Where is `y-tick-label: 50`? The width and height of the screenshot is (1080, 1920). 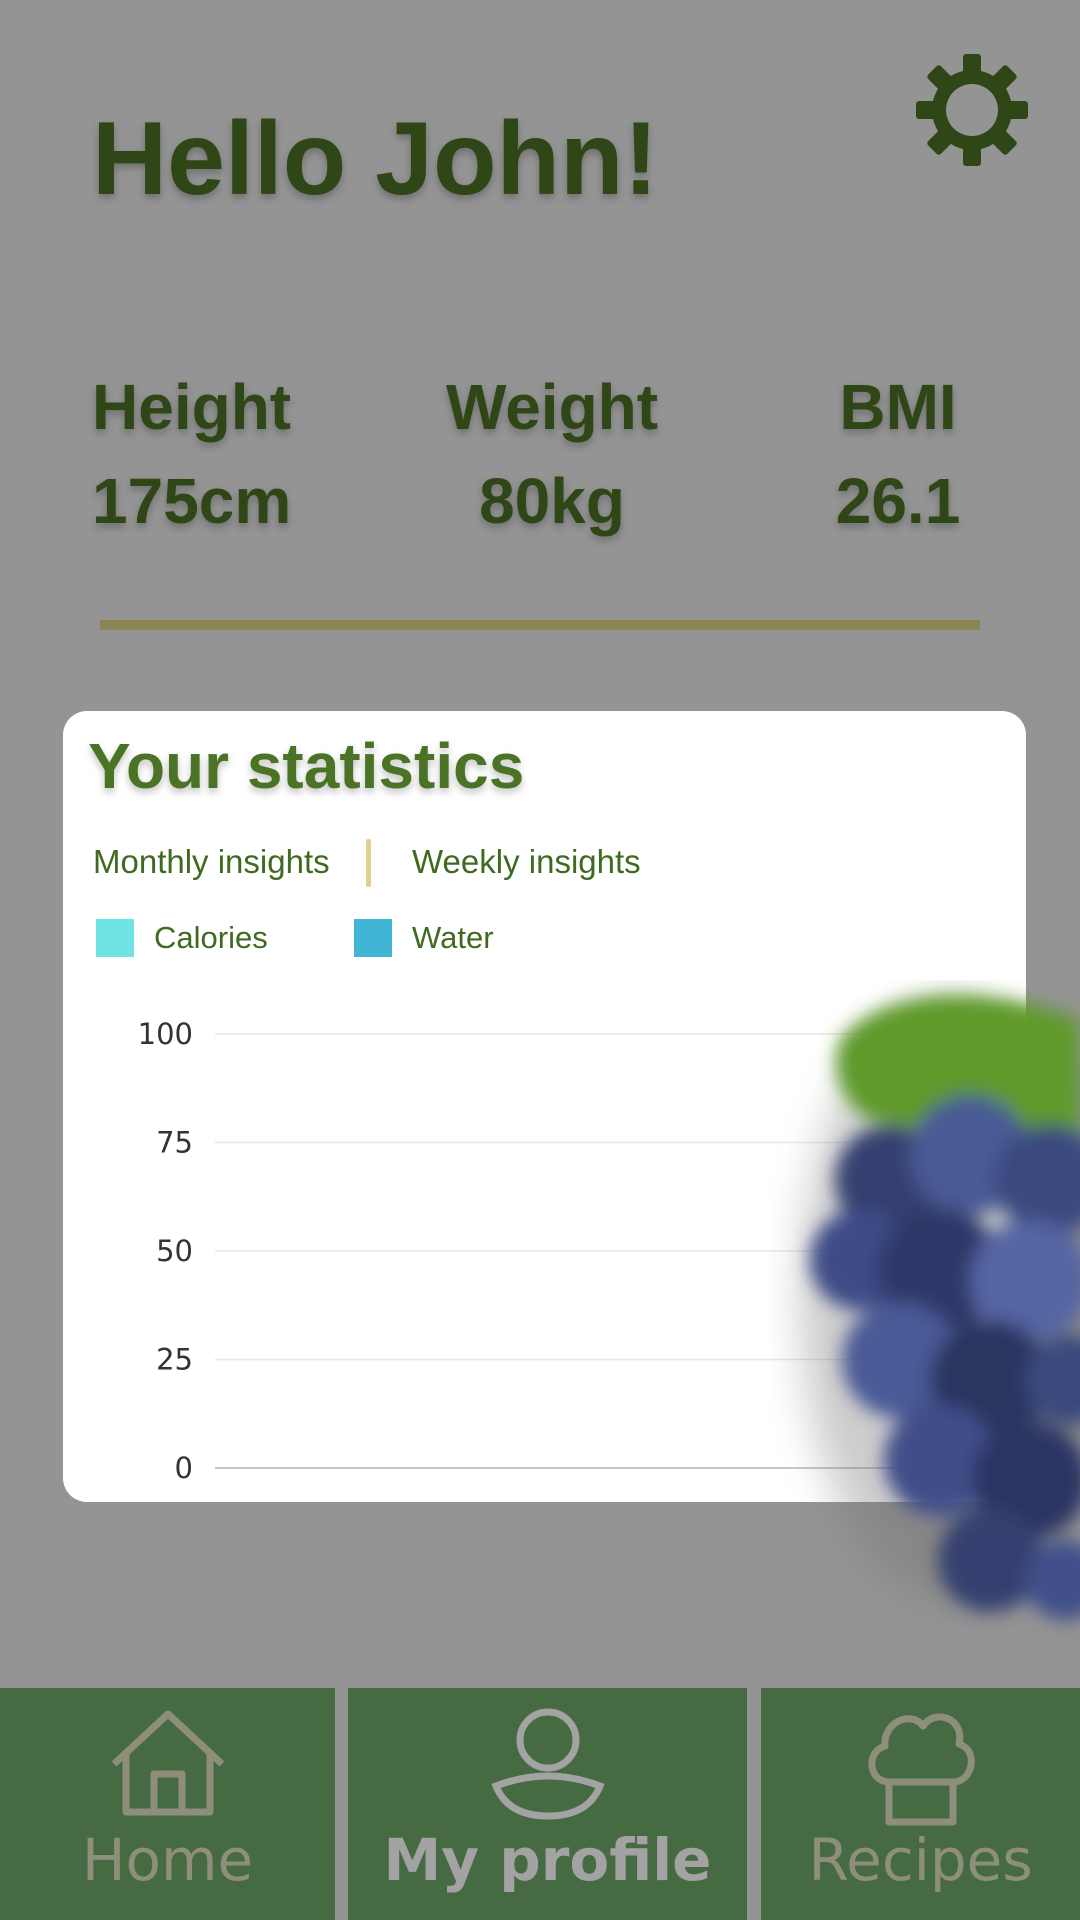
y-tick-label: 50 is located at coordinates (174, 1251).